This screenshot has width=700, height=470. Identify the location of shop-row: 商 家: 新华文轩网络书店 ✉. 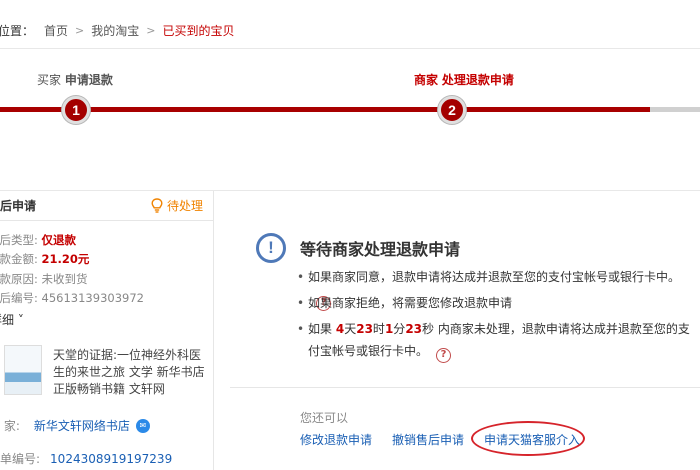
(75, 425).